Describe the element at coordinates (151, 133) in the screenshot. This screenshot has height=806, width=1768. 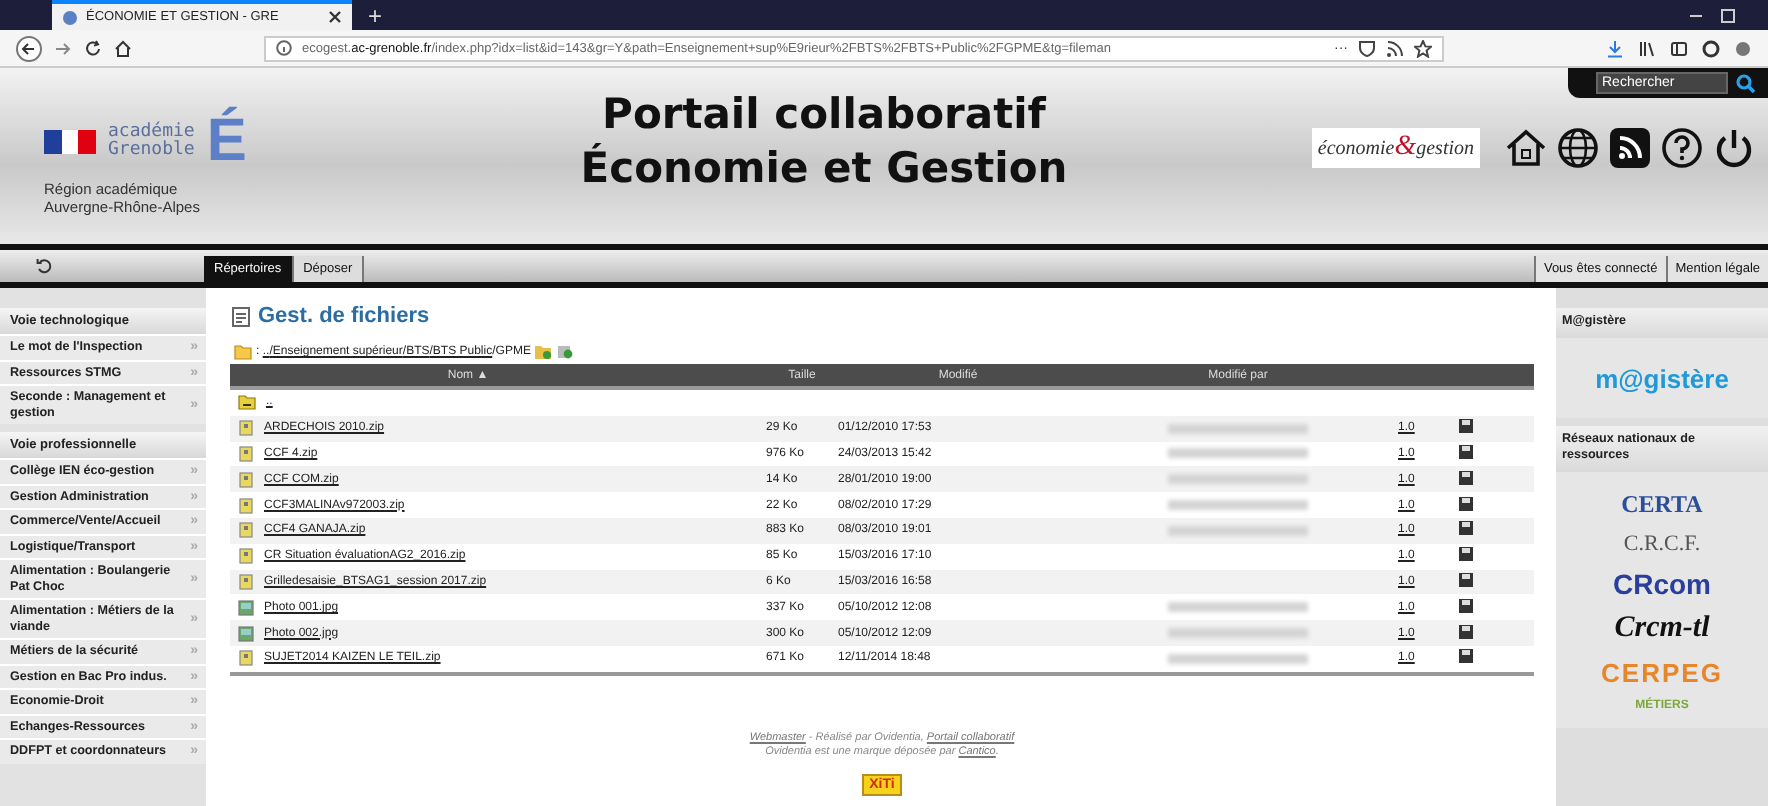
I see `academie-text: académie` at that location.